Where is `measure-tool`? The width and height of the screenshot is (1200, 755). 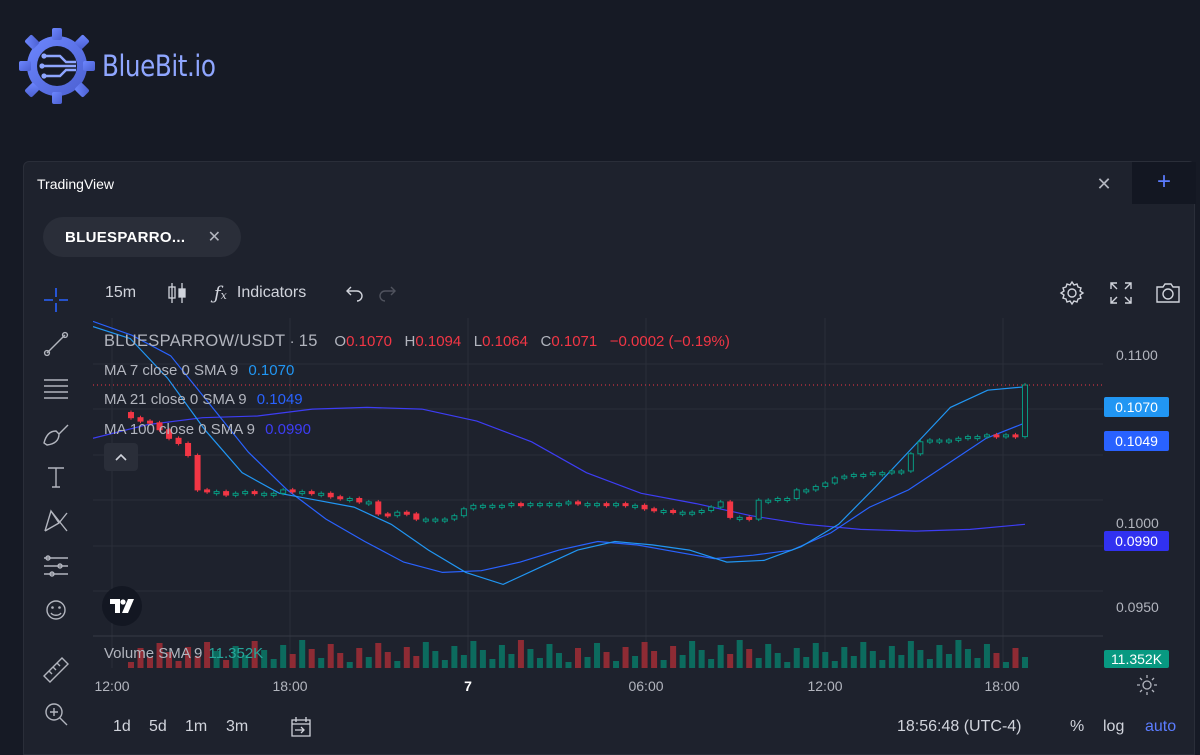 measure-tool is located at coordinates (56, 670).